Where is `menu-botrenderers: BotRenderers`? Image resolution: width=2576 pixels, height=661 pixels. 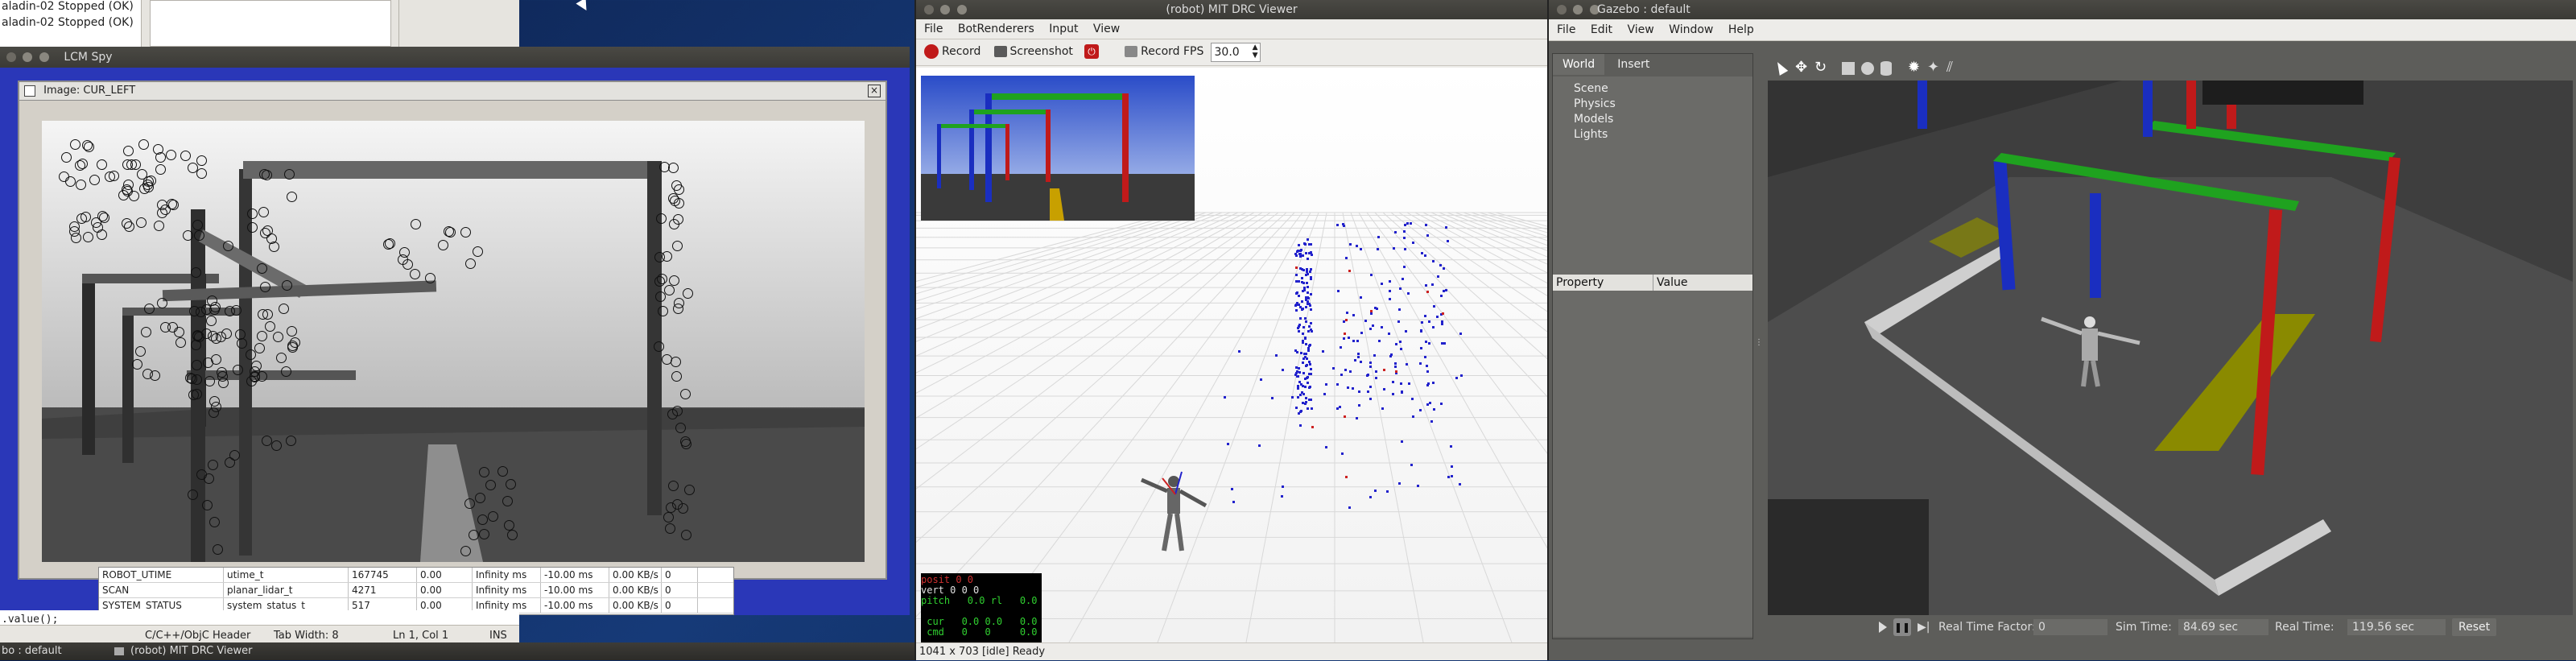 menu-botrenderers: BotRenderers is located at coordinates (996, 29).